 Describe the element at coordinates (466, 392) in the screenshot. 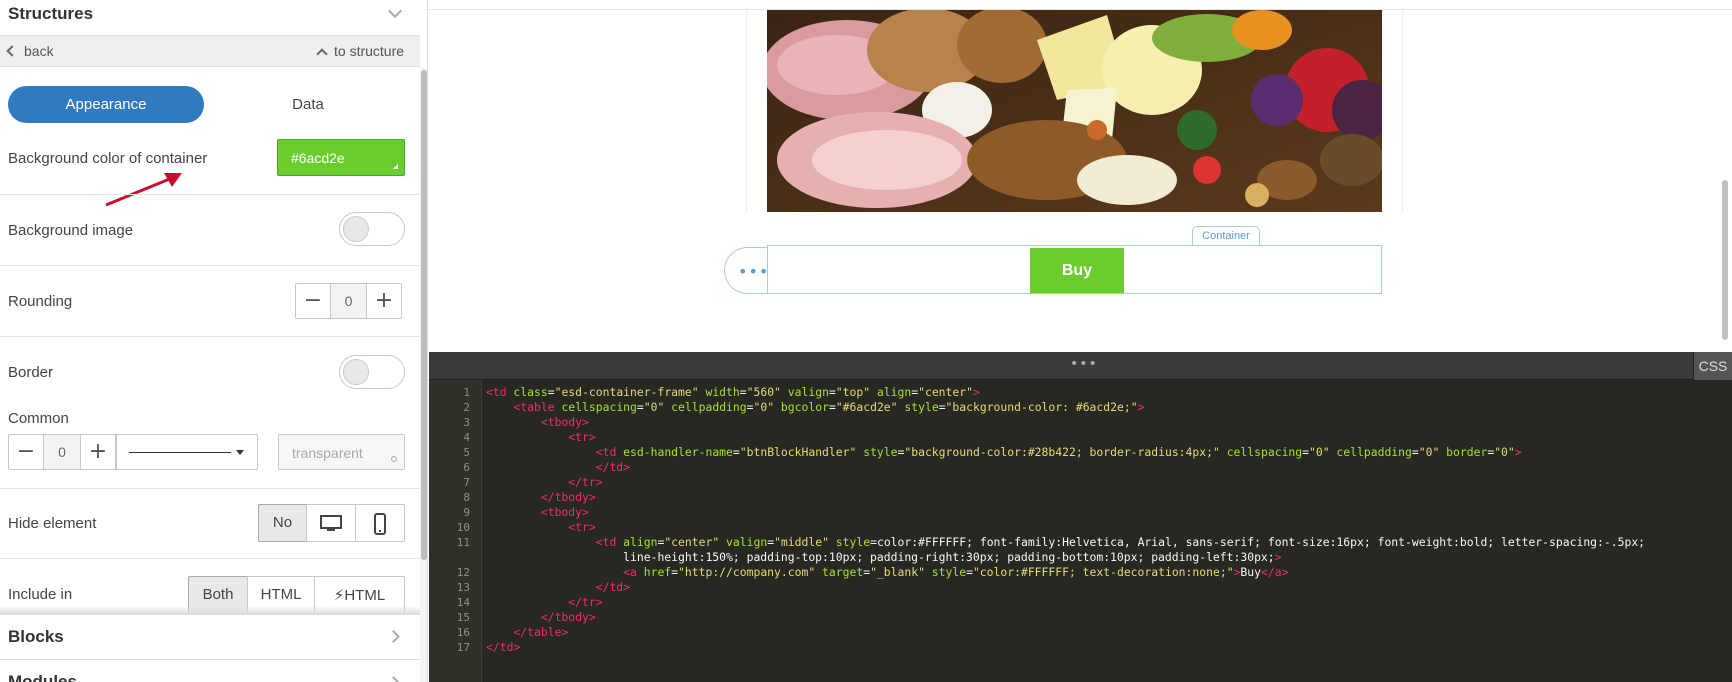

I see `line-number: 1` at that location.